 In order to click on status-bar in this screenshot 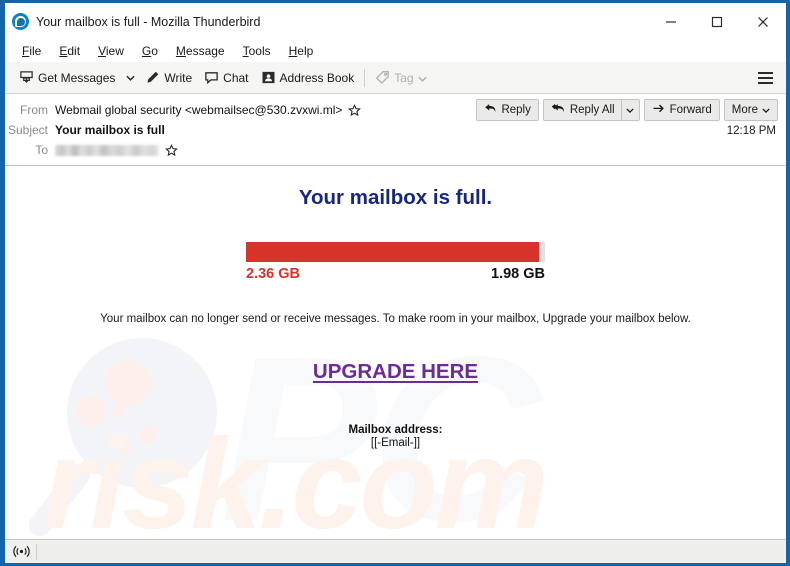, I will do `click(395, 551)`.